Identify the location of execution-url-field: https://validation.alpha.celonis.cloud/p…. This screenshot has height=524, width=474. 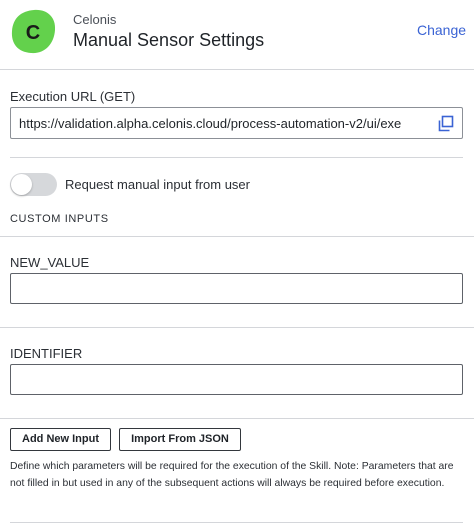
(236, 123).